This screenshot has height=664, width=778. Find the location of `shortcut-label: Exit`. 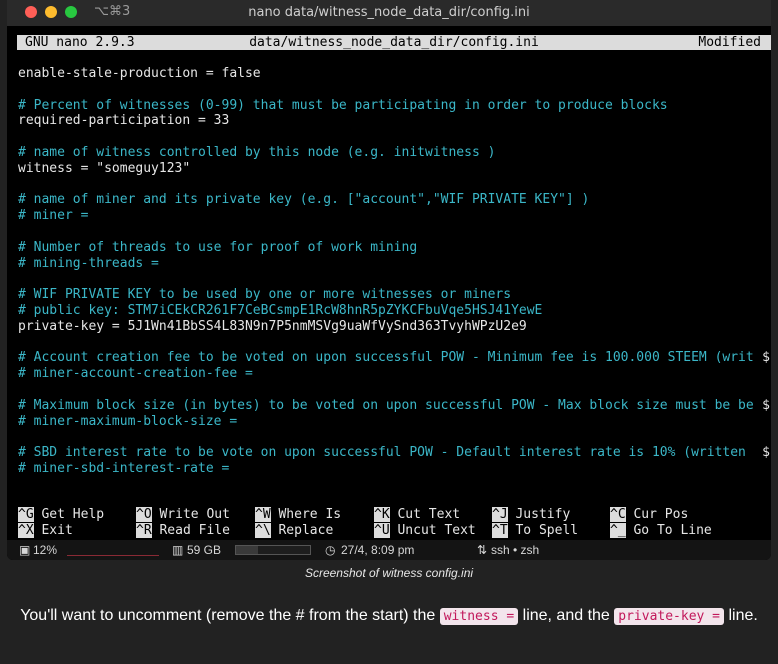

shortcut-label: Exit is located at coordinates (53, 530).